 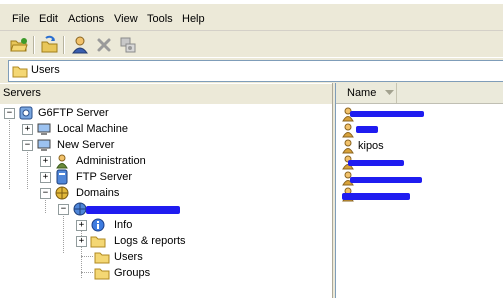 I want to click on address-field: Users, so click(x=255, y=71).